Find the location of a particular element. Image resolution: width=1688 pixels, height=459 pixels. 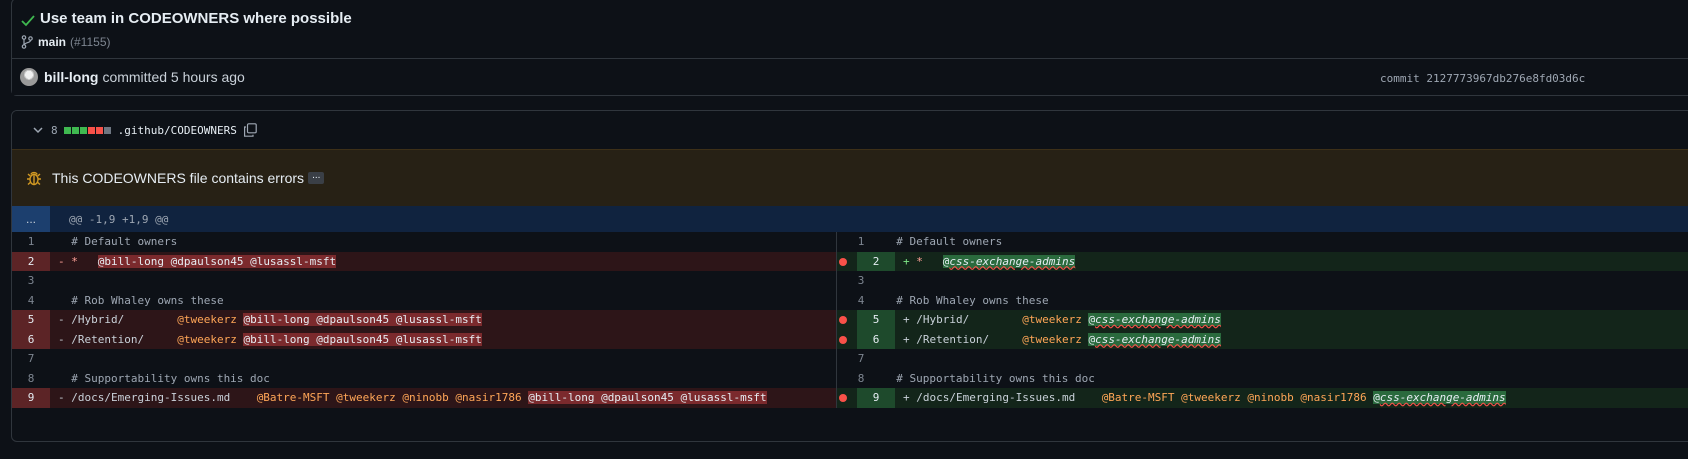

diffstat is located at coordinates (87, 130).